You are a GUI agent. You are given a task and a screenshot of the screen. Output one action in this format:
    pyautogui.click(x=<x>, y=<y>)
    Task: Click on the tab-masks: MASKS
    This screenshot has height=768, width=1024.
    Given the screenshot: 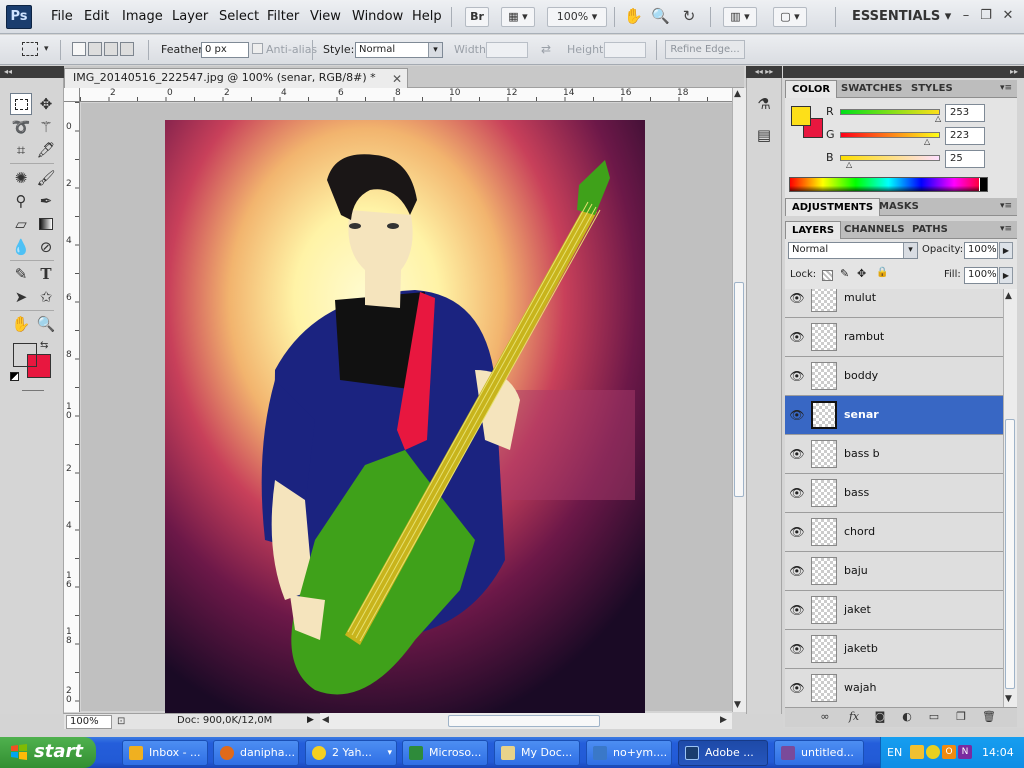 What is the action you would take?
    pyautogui.click(x=899, y=207)
    